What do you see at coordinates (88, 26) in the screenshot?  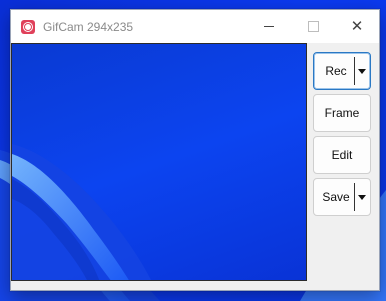 I see `window-title: GifCam 294x235` at bounding box center [88, 26].